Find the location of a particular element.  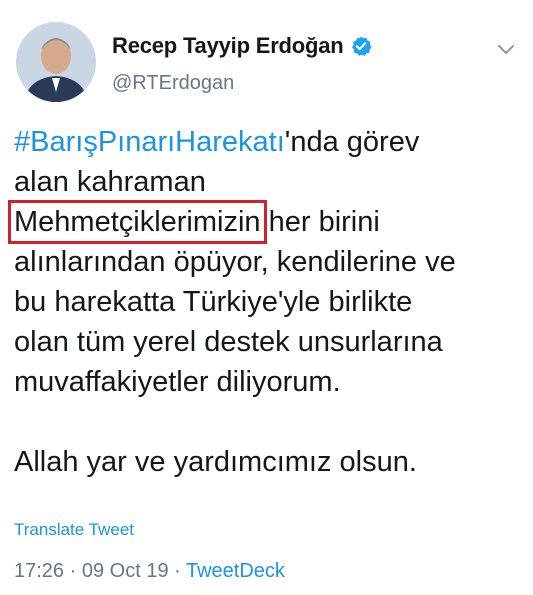

verified-badge-icon is located at coordinates (361, 46).